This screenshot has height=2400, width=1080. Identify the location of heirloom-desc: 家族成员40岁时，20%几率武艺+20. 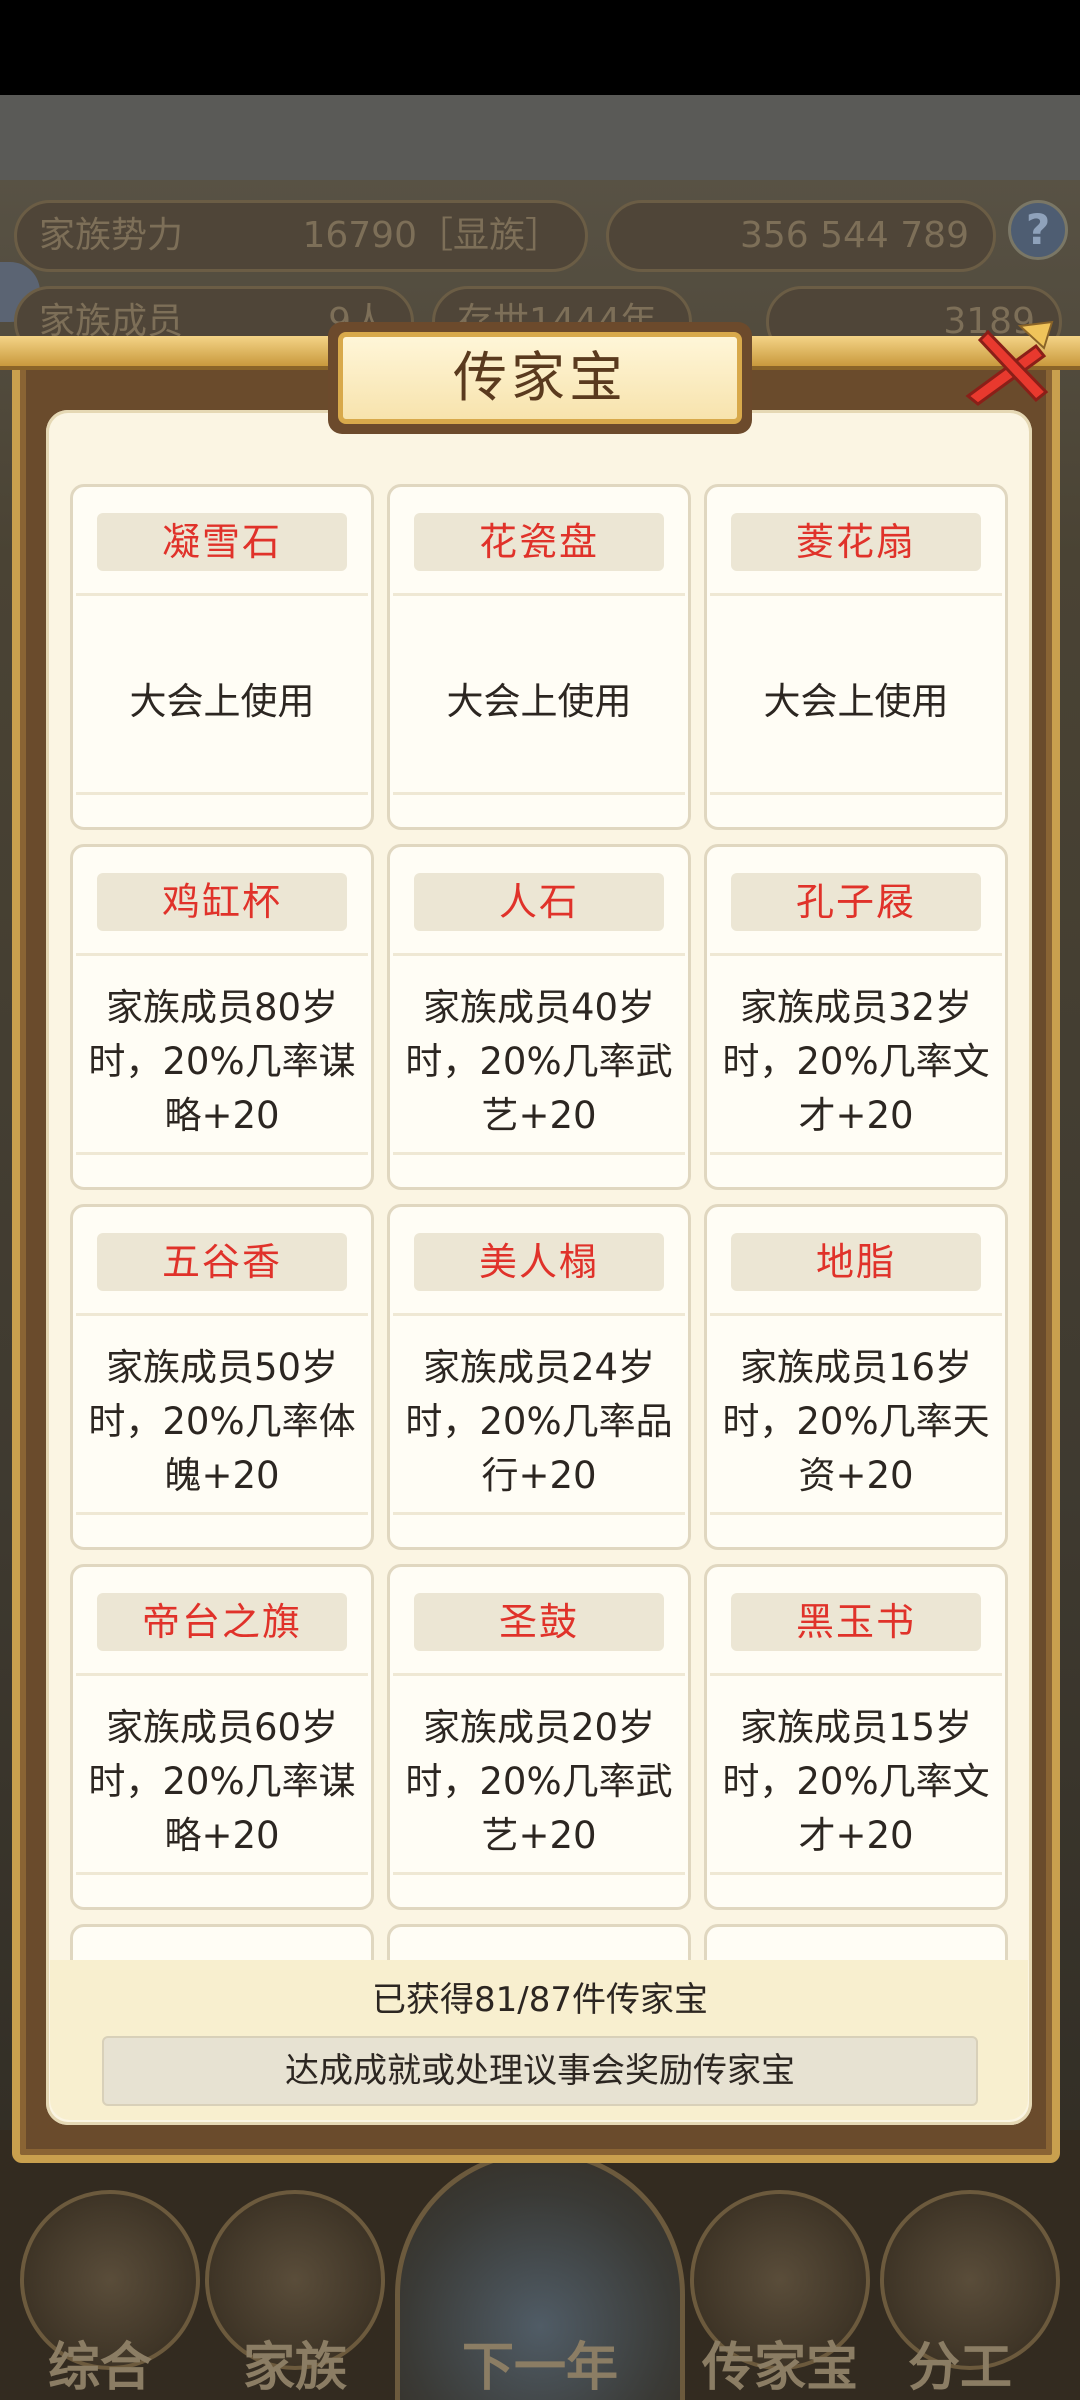
(539, 1061).